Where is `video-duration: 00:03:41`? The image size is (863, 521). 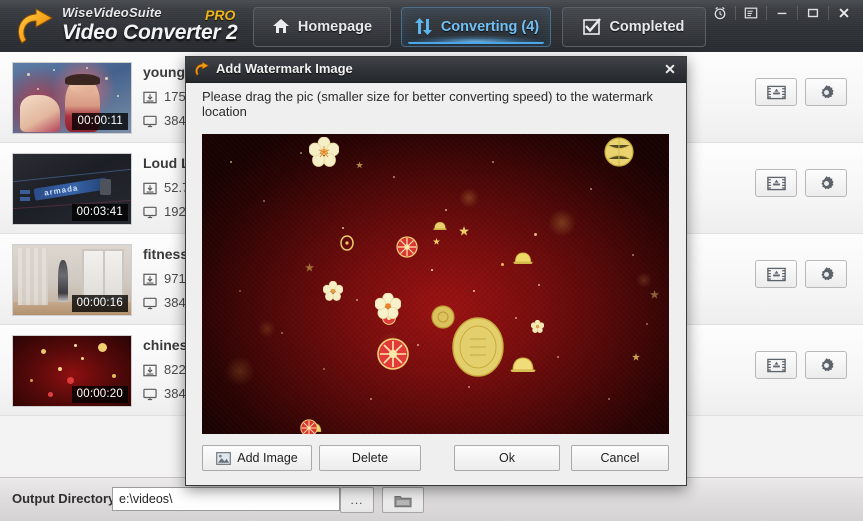
video-duration: 00:03:41 is located at coordinates (99, 212).